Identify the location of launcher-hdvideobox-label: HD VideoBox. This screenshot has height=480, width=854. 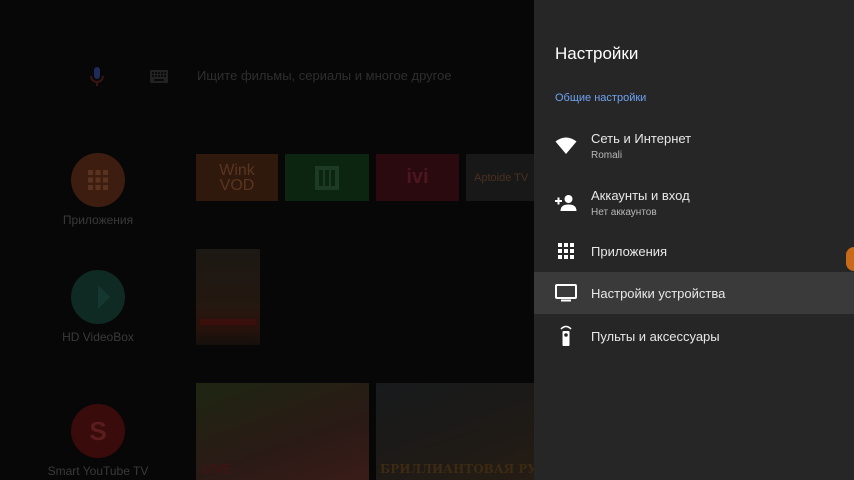
(98, 337).